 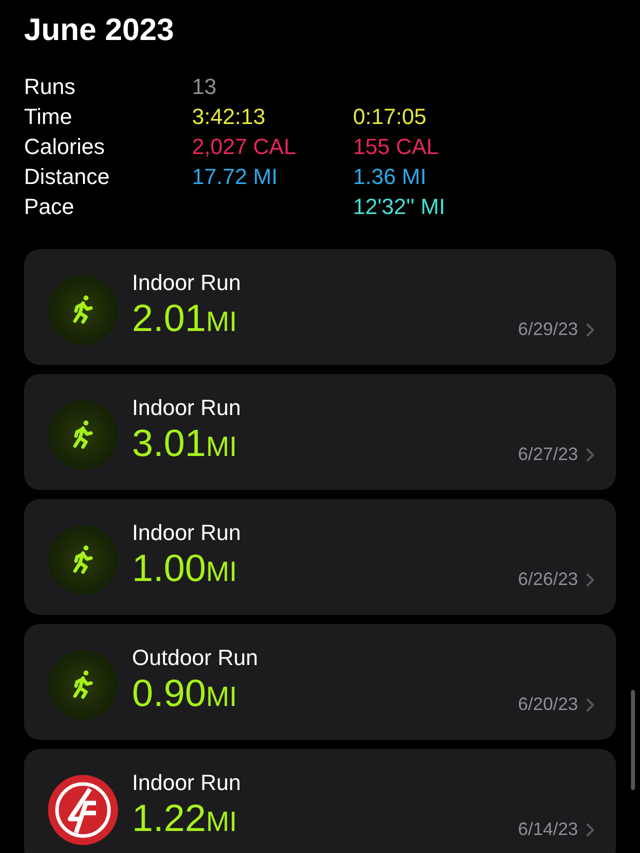 I want to click on workout-date: 6/14/23, so click(x=548, y=829).